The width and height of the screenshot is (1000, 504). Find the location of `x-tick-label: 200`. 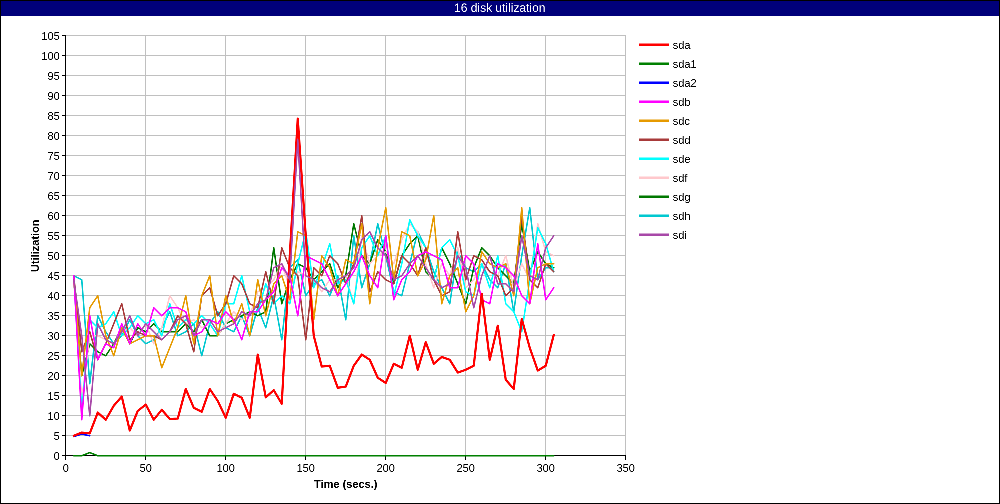

x-tick-label: 200 is located at coordinates (386, 469).